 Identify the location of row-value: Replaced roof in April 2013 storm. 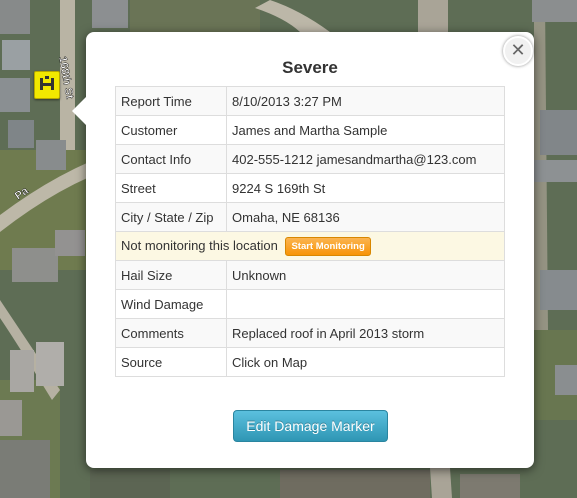
(365, 333).